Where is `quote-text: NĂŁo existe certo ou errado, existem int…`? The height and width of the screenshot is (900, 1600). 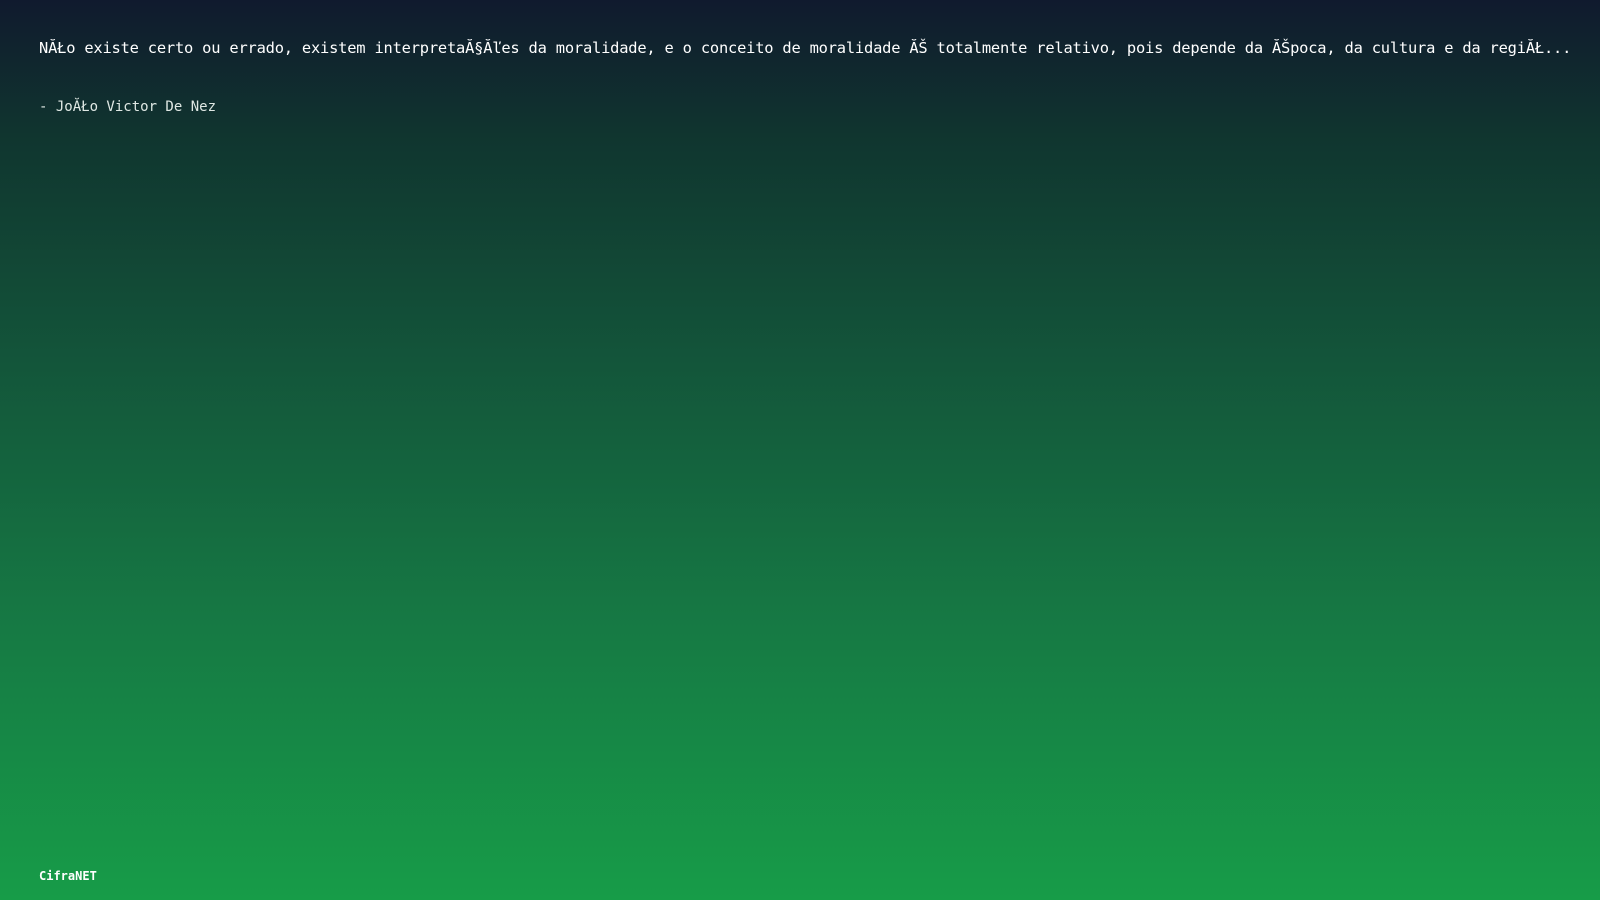
quote-text: NĂŁo existe certo ou errado, existem int… is located at coordinates (804, 48).